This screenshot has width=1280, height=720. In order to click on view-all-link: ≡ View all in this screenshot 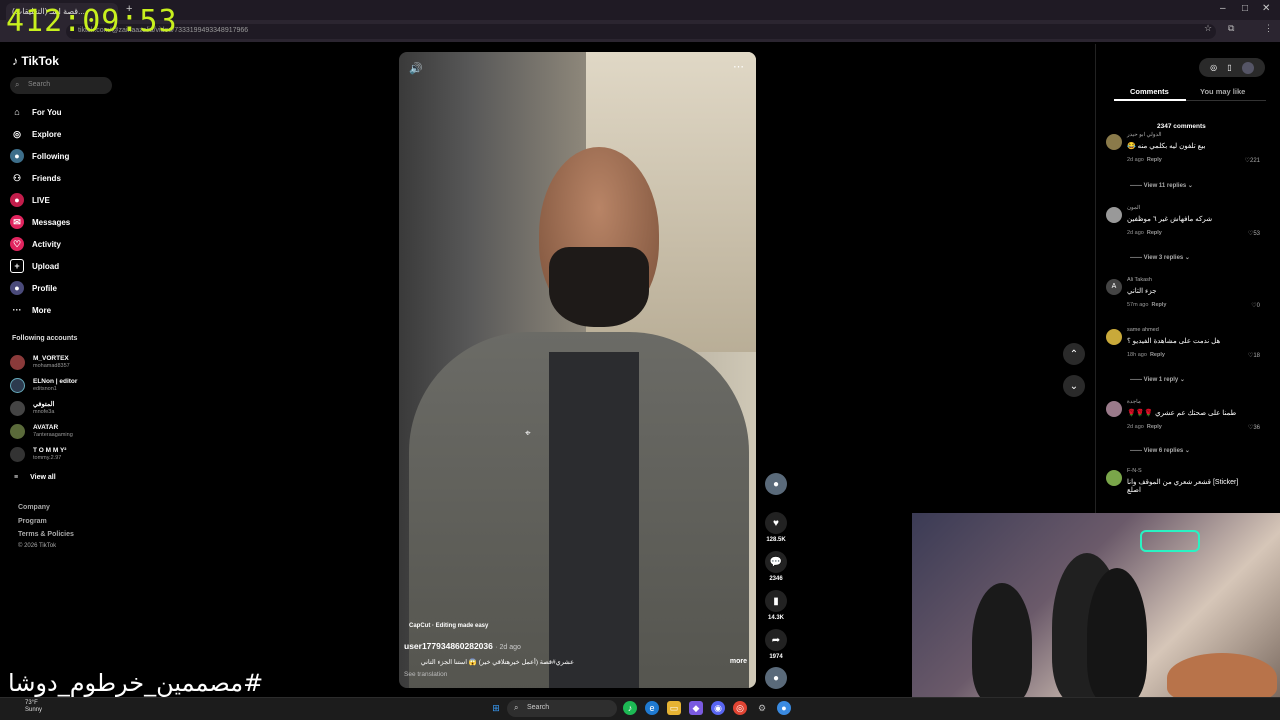, I will do `click(33, 477)`.